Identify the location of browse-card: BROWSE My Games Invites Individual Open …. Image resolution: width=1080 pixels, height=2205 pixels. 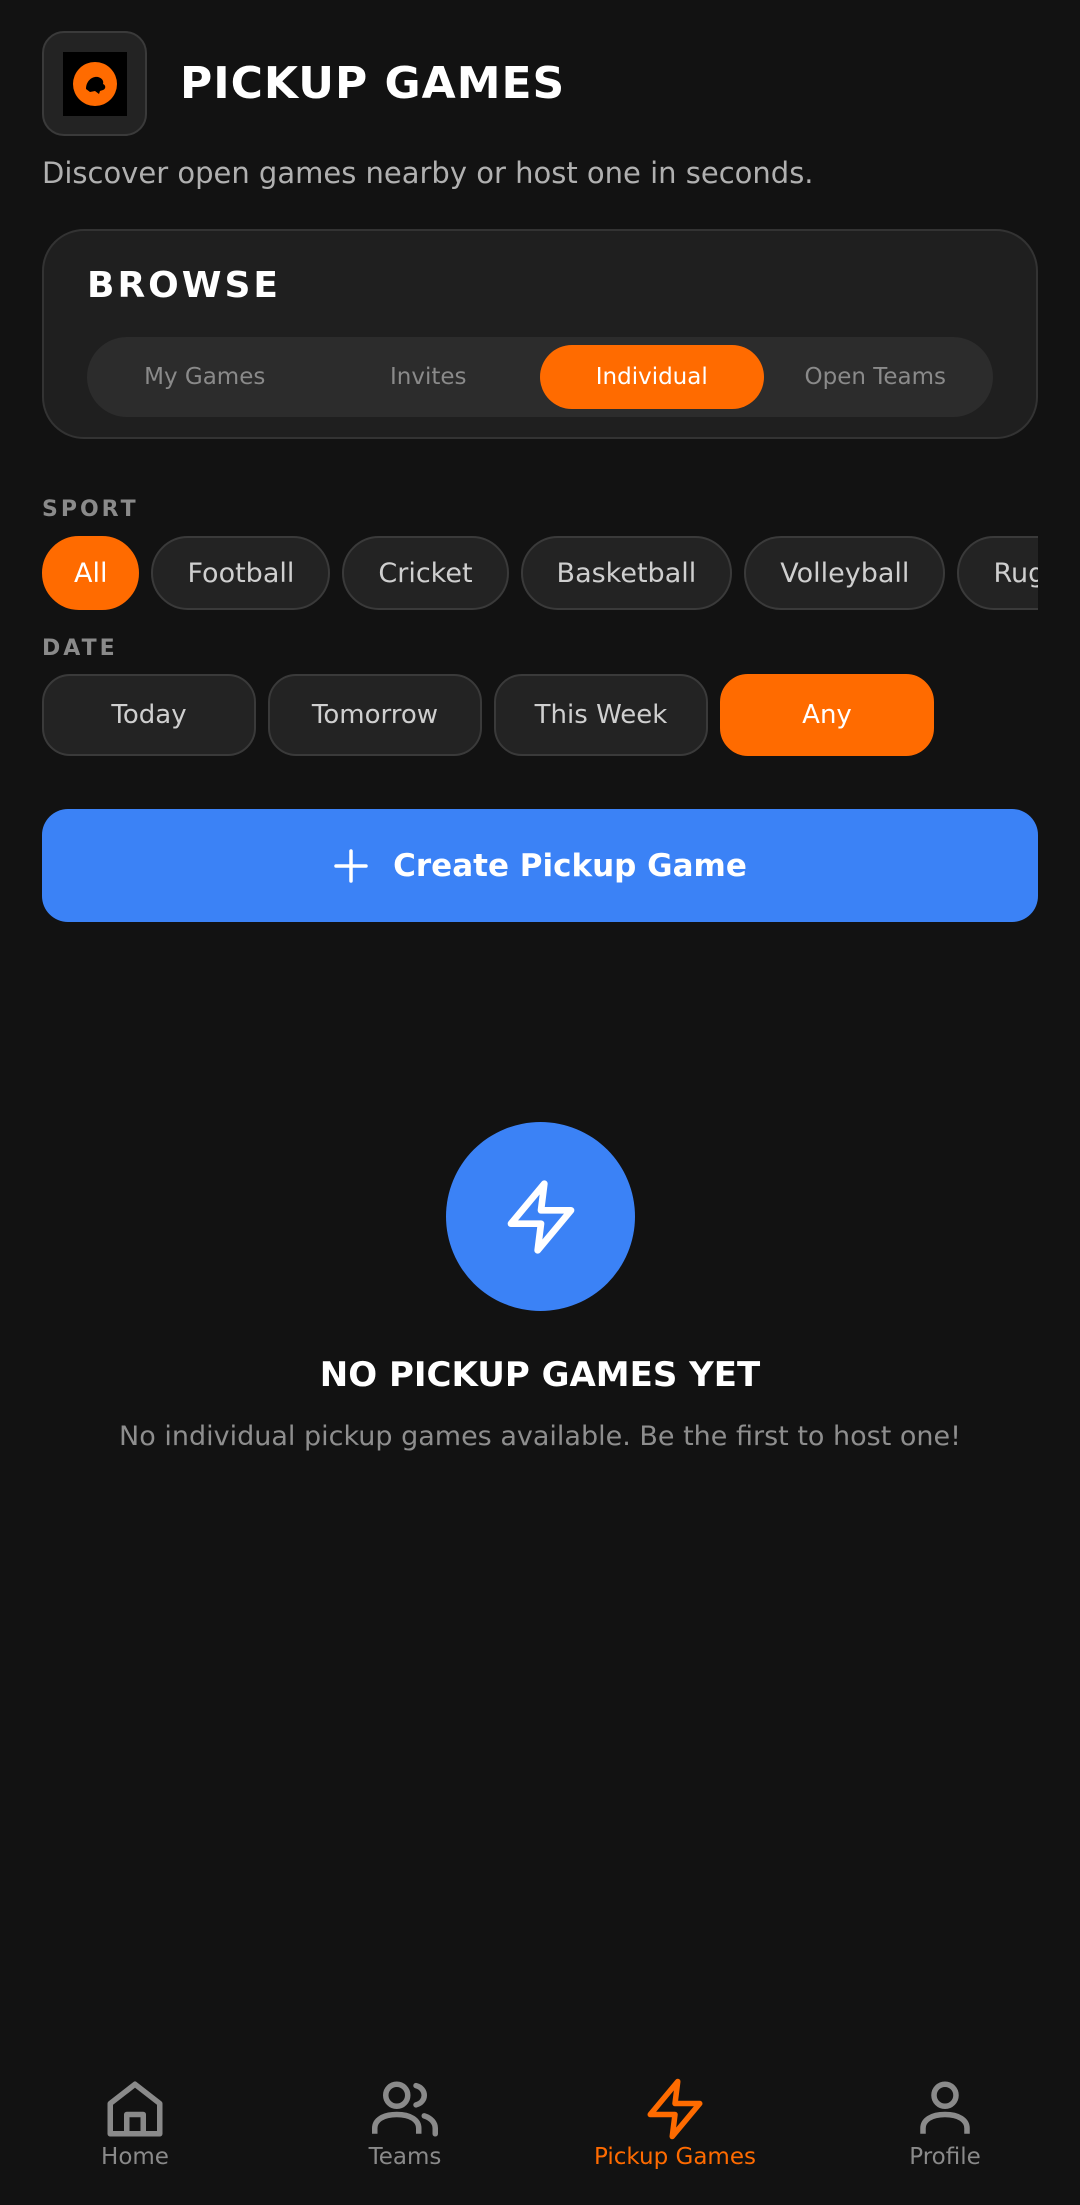
(540, 334).